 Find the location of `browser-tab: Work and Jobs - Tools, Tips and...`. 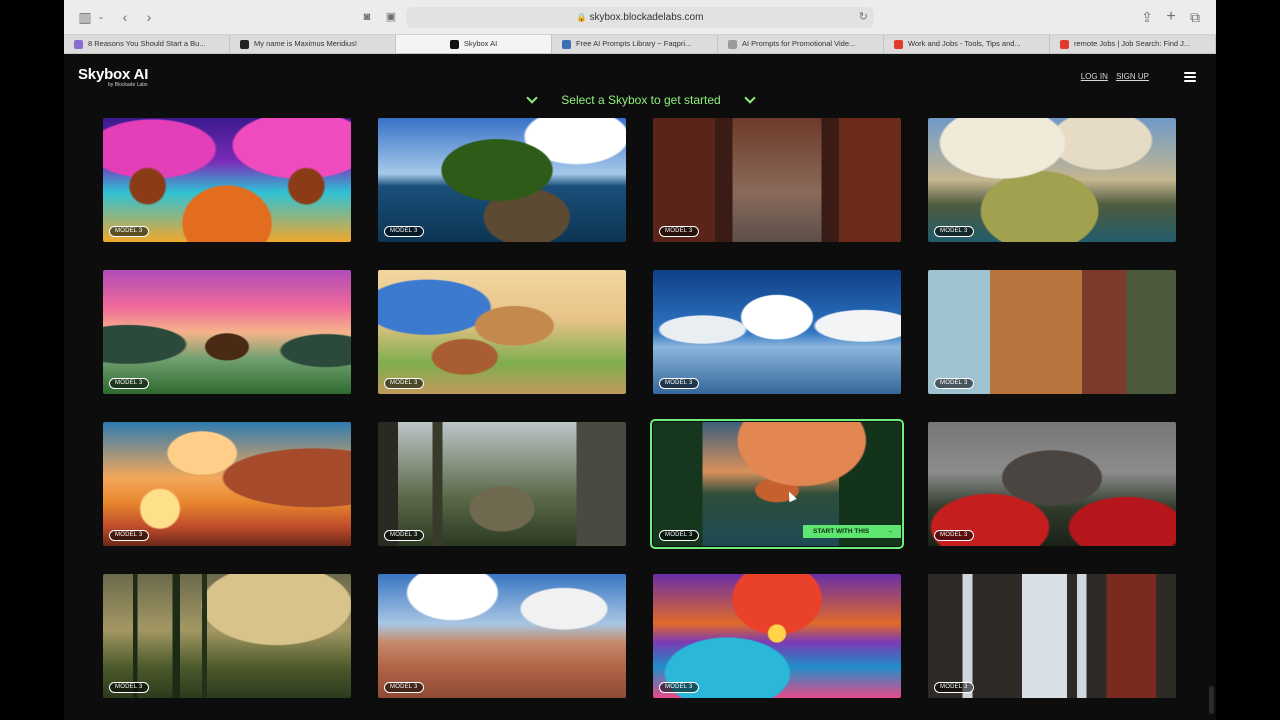

browser-tab: Work and Jobs - Tools, Tips and... is located at coordinates (967, 44).